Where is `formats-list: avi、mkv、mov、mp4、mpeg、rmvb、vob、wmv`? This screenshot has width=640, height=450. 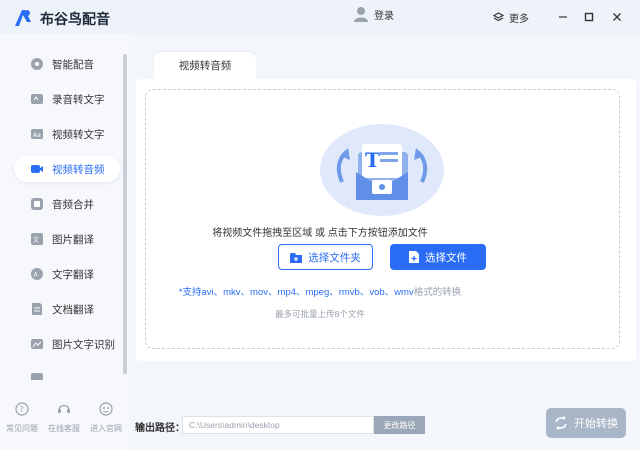
formats-list: avi、mkv、mov、mp4、mpeg、rmvb、vob、wmv is located at coordinates (307, 292).